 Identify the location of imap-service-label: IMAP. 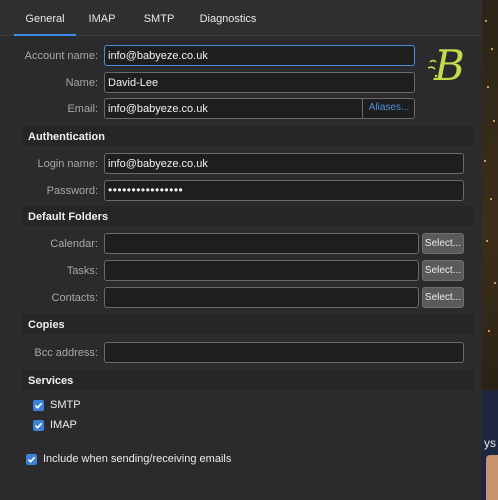
(63, 425).